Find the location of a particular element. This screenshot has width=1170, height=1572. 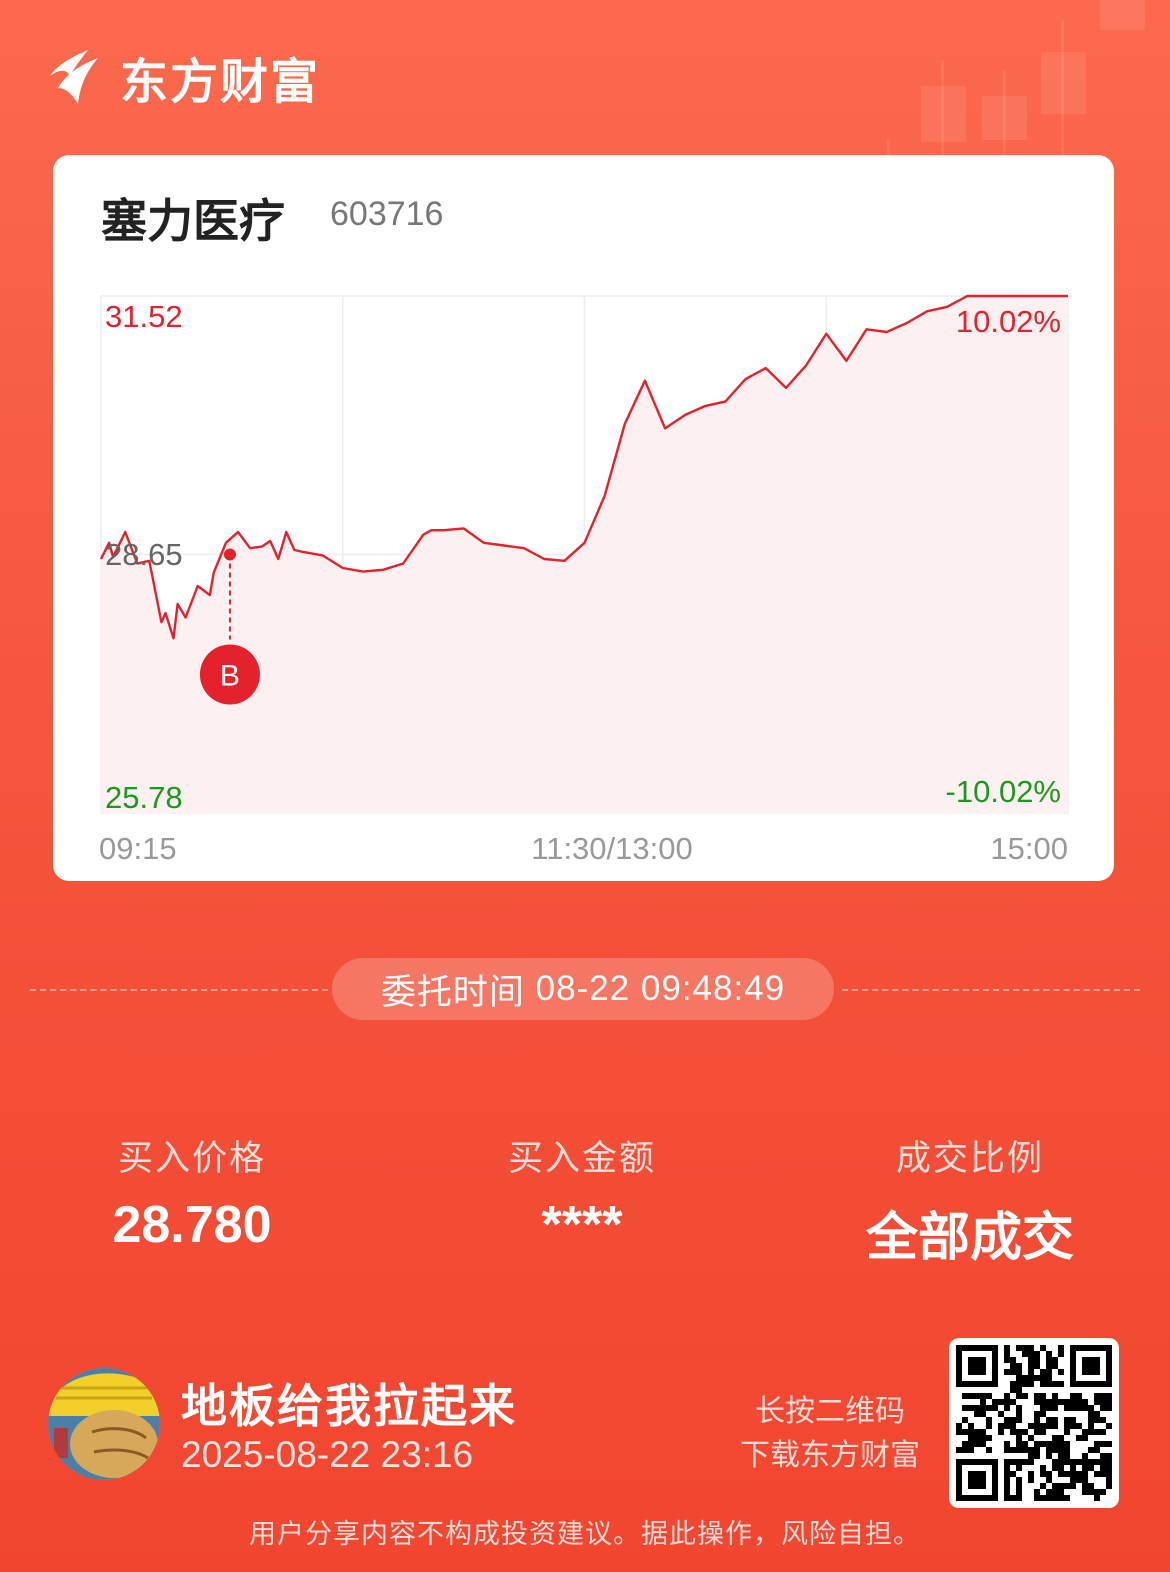

decor-candle is located at coordinates (943, 114).